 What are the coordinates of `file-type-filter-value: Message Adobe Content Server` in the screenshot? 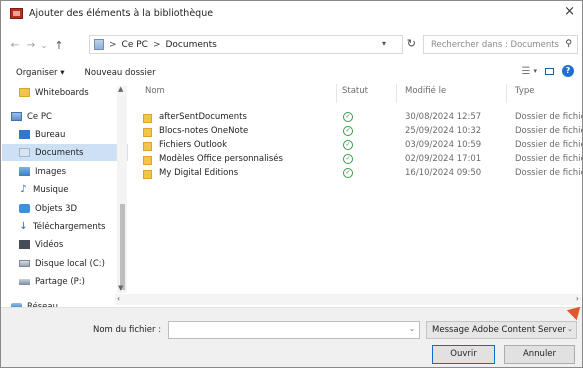 It's located at (499, 330).